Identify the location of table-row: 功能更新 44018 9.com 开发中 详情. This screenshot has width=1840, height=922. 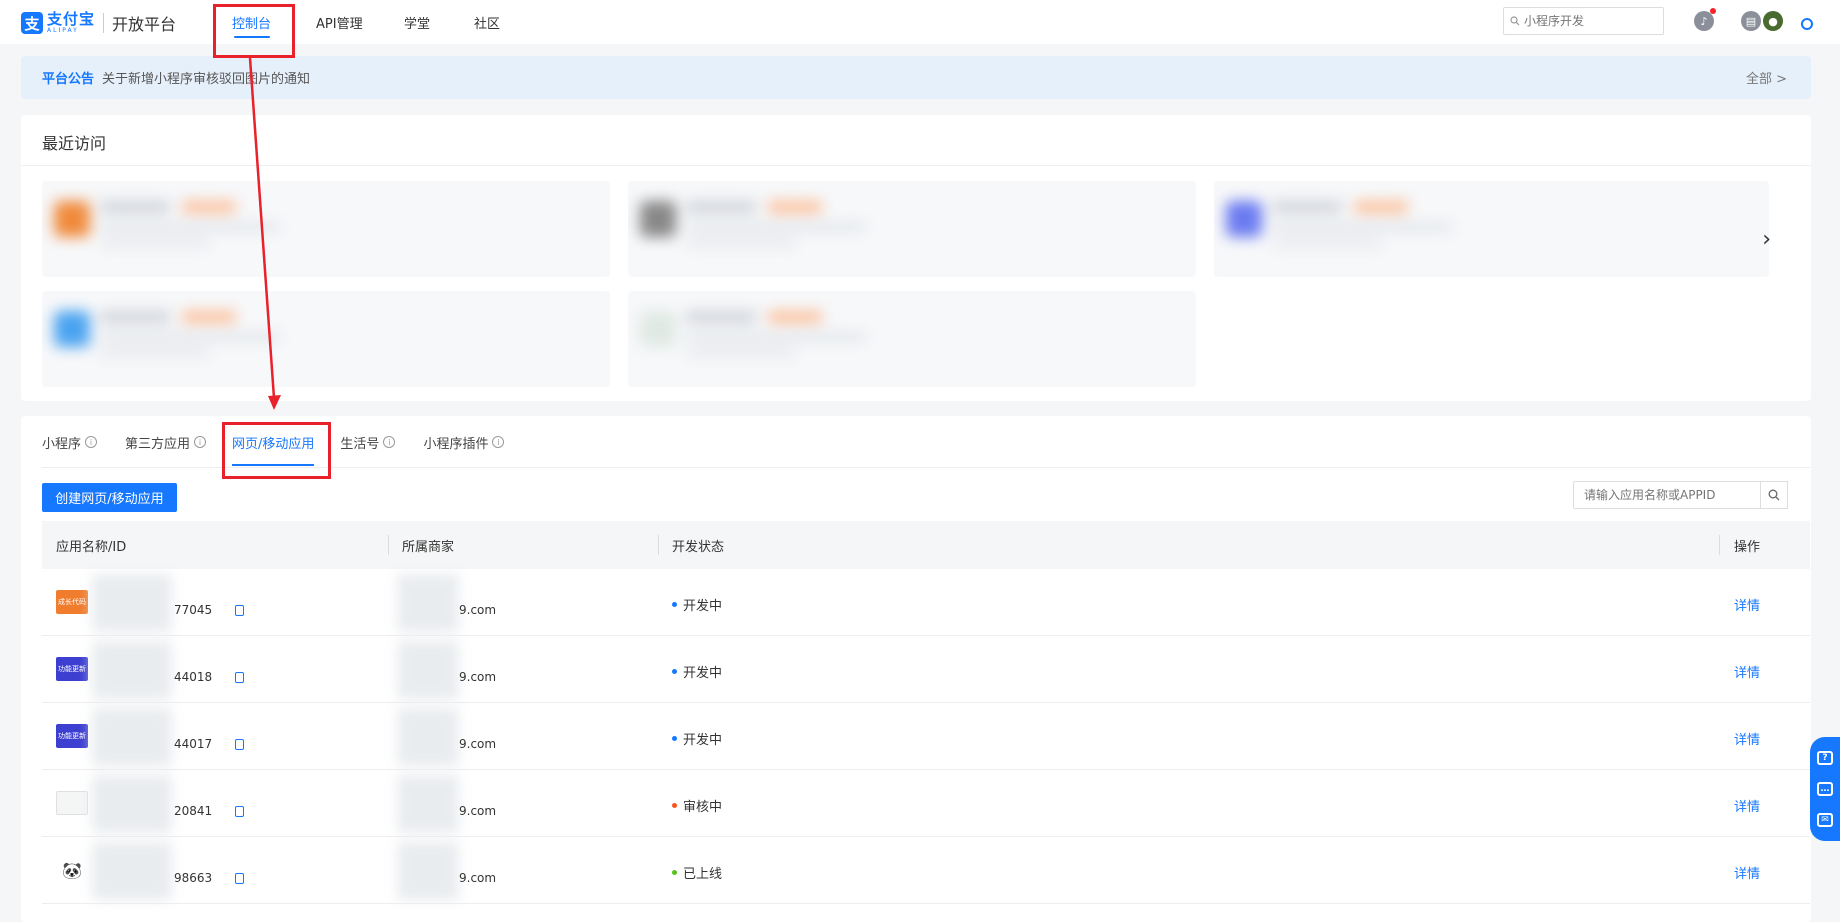
(926, 669).